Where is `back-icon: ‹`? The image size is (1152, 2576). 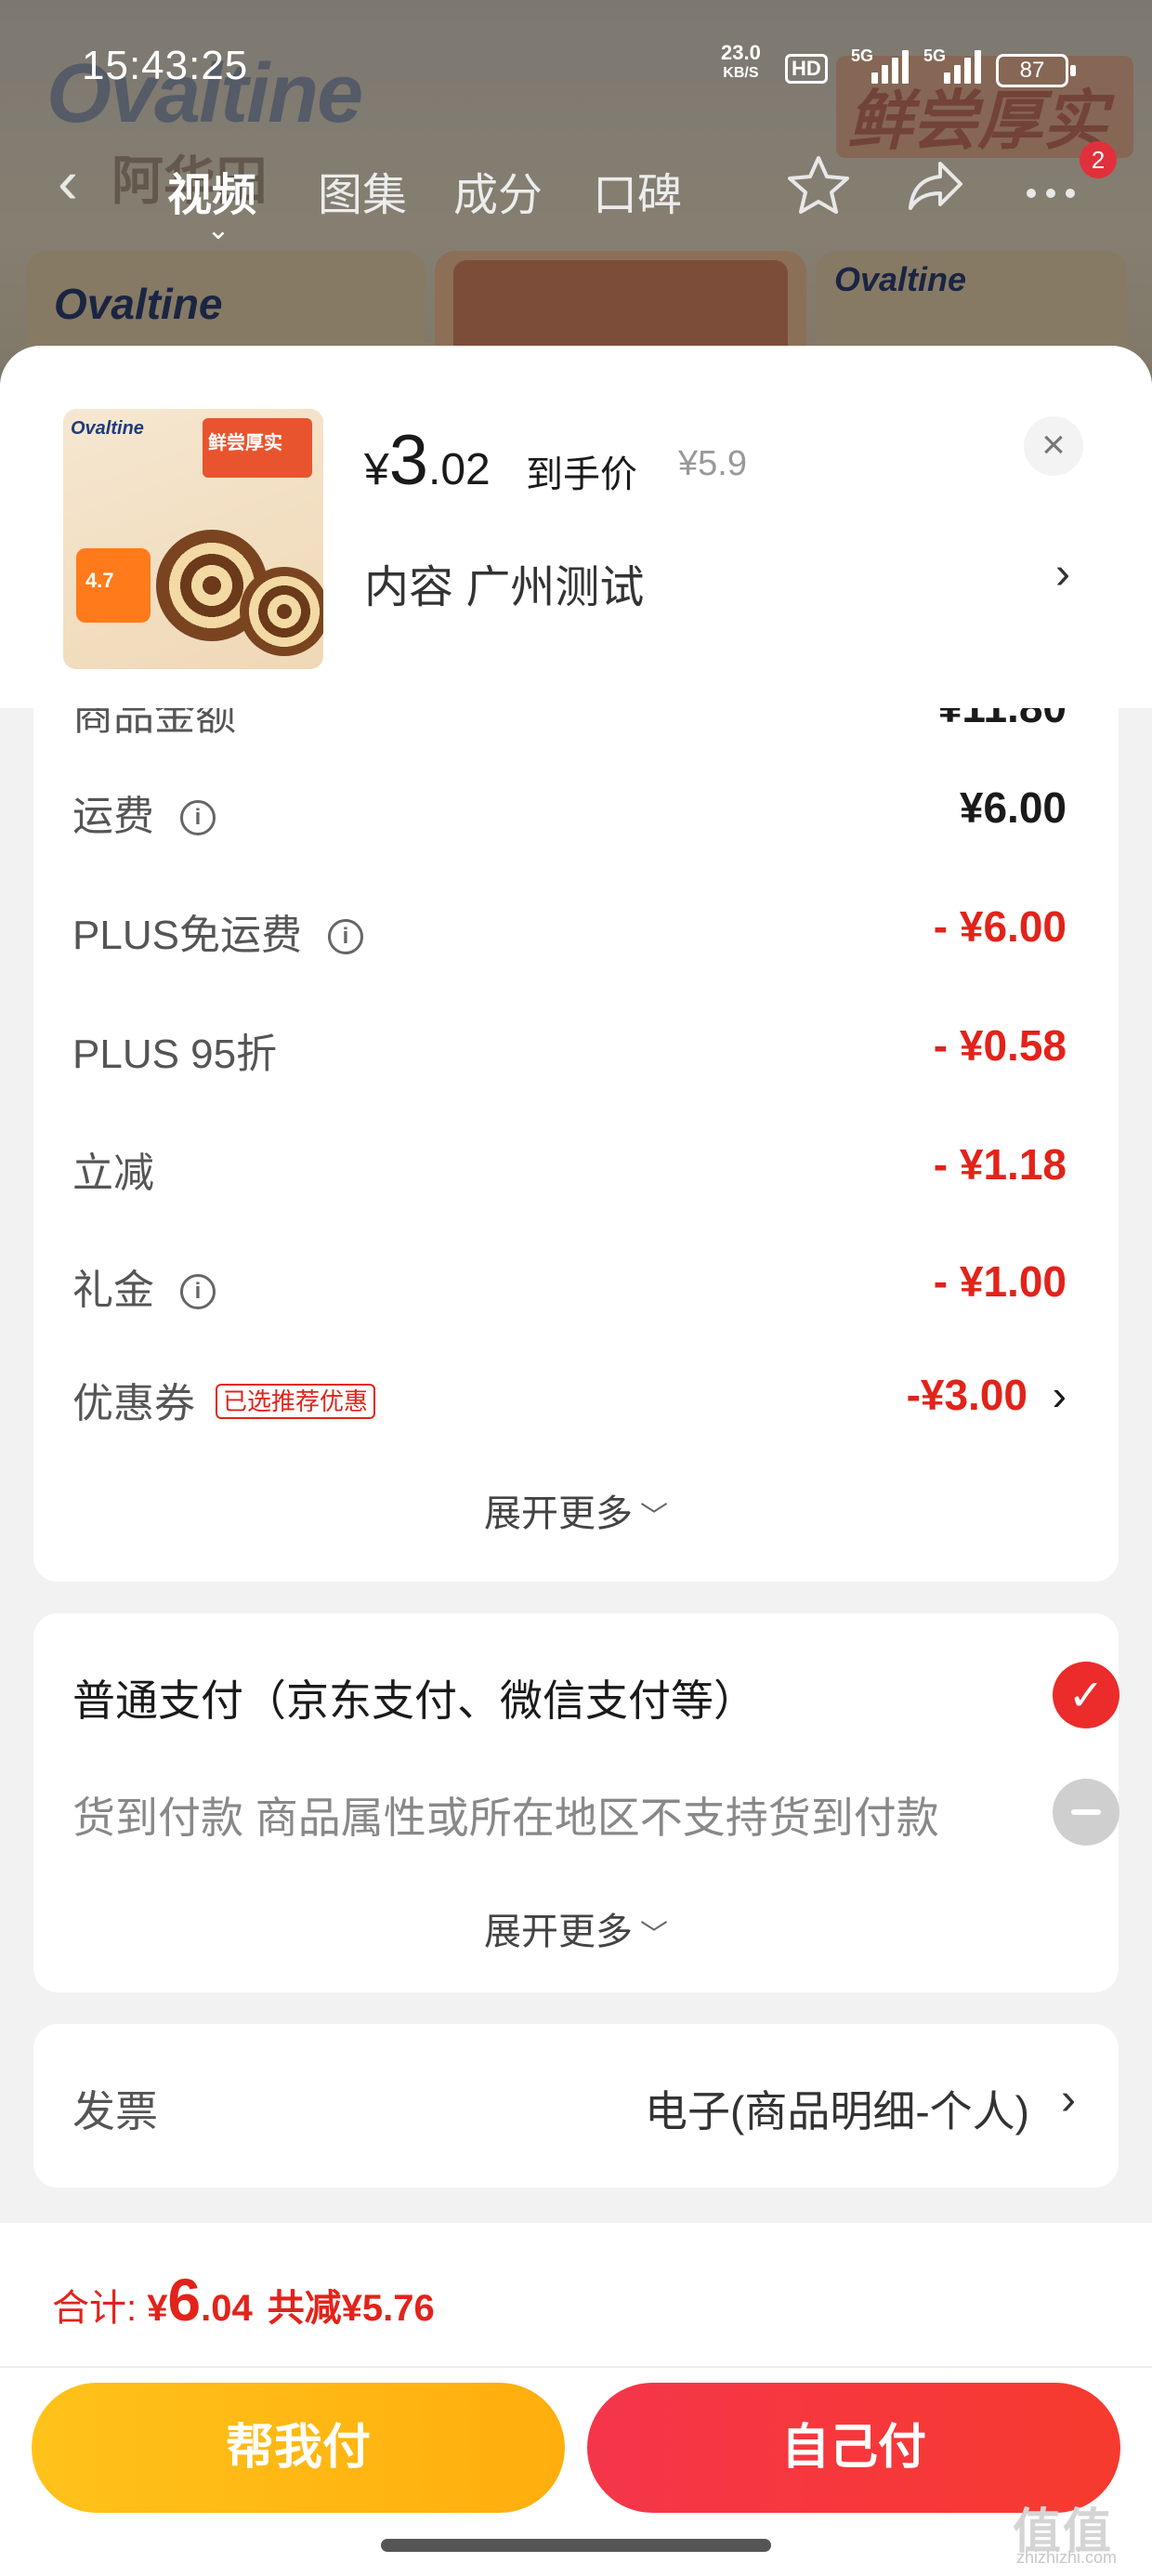
back-icon: ‹ is located at coordinates (68, 181).